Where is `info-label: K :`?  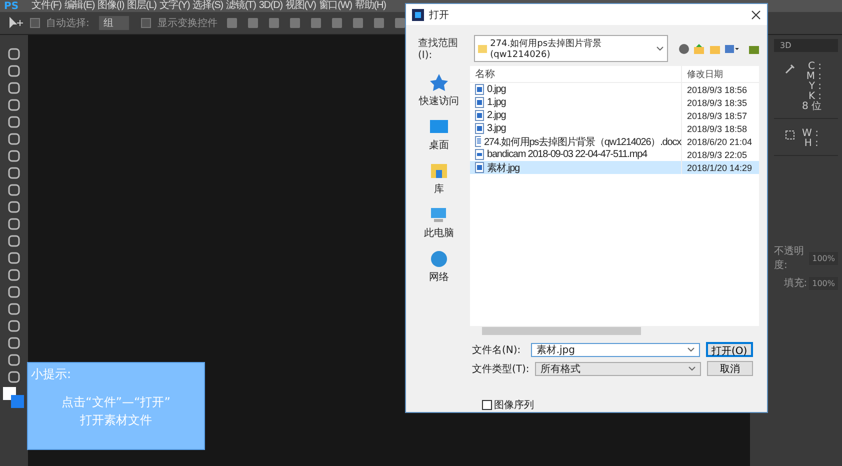 info-label: K : is located at coordinates (815, 97).